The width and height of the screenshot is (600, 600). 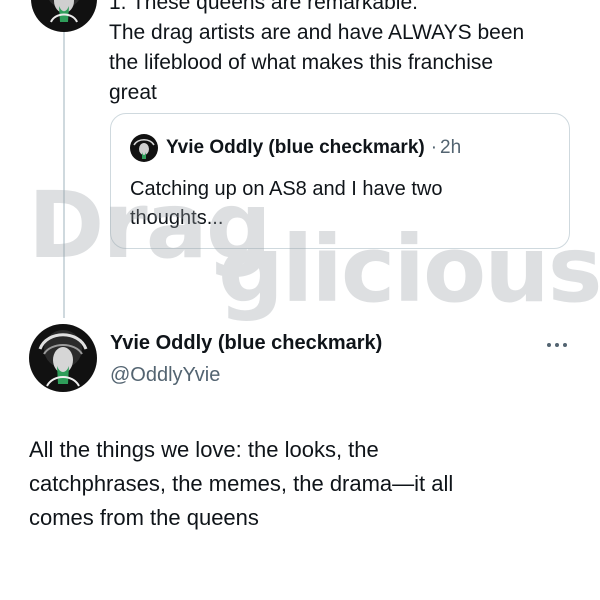 I want to click on thread-line, so click(x=64, y=173).